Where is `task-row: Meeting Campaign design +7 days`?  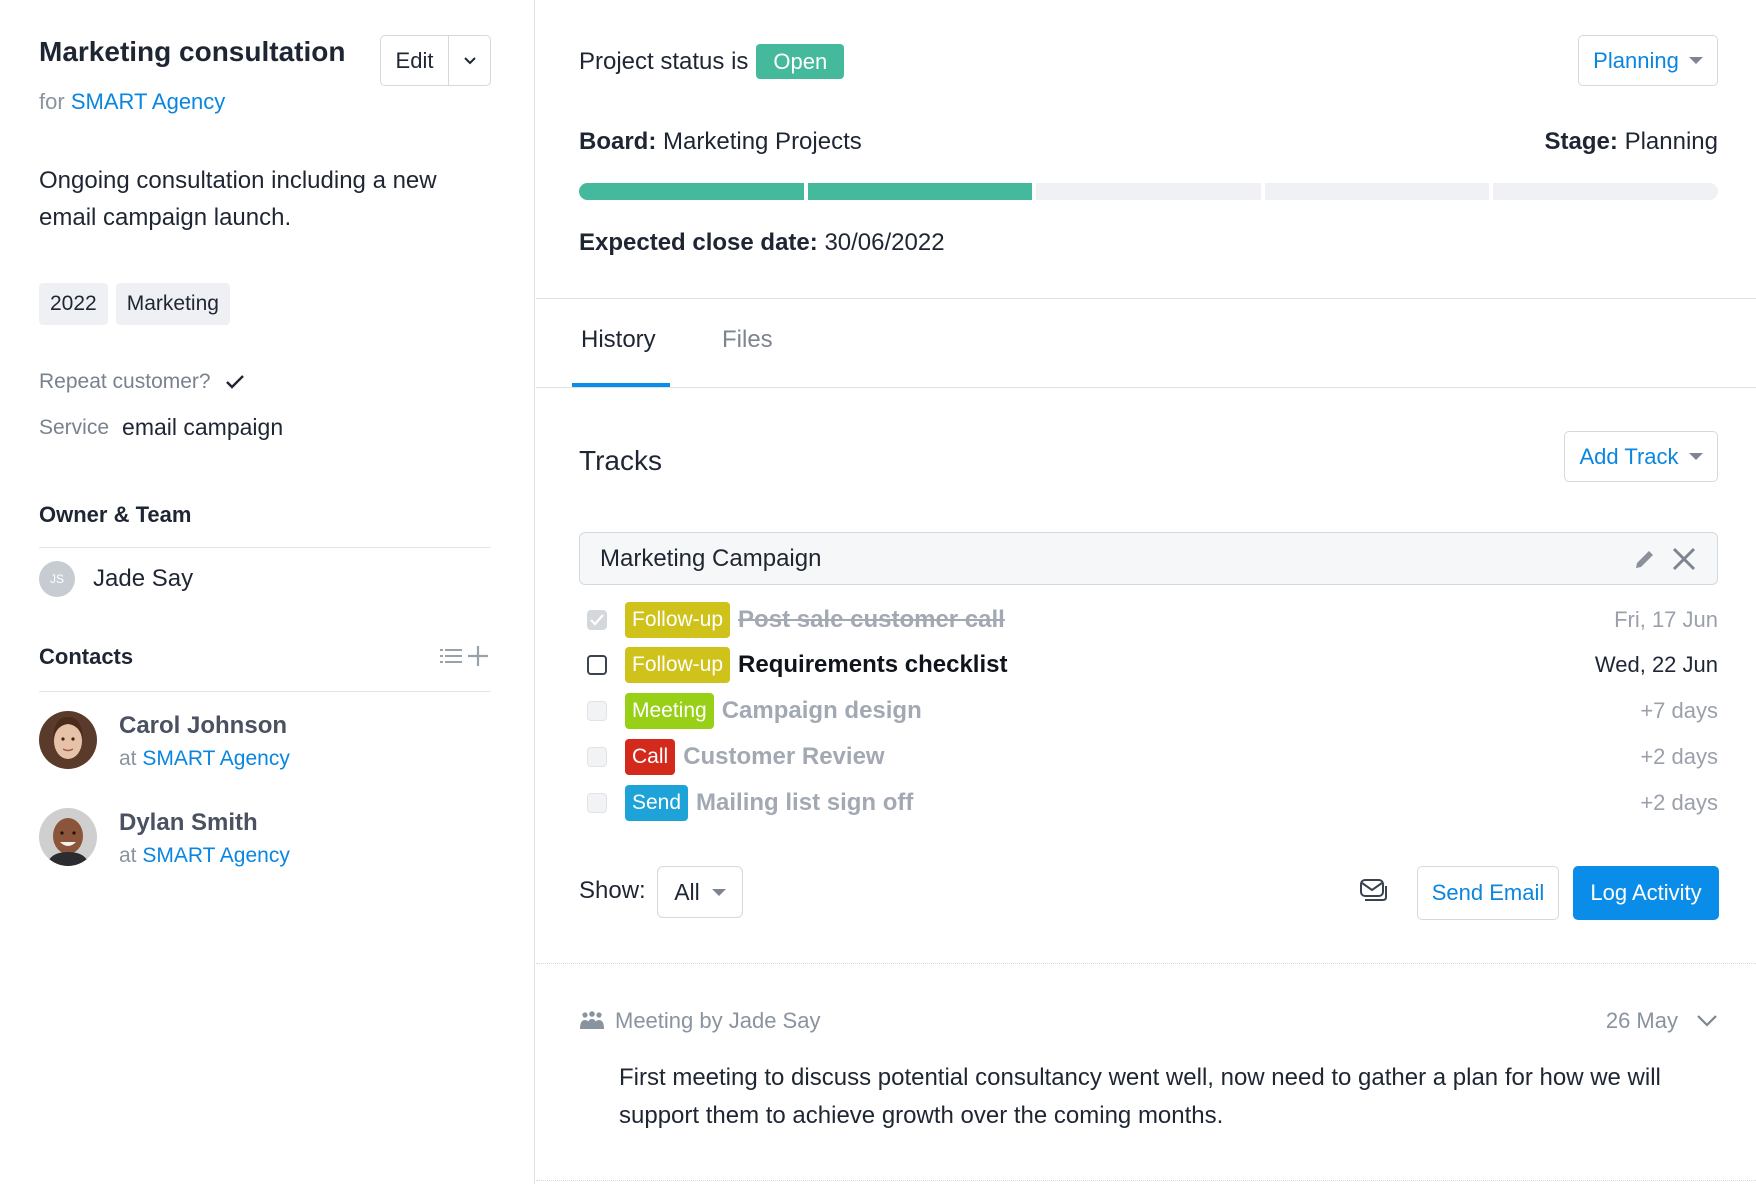 task-row: Meeting Campaign design +7 days is located at coordinates (1148, 711).